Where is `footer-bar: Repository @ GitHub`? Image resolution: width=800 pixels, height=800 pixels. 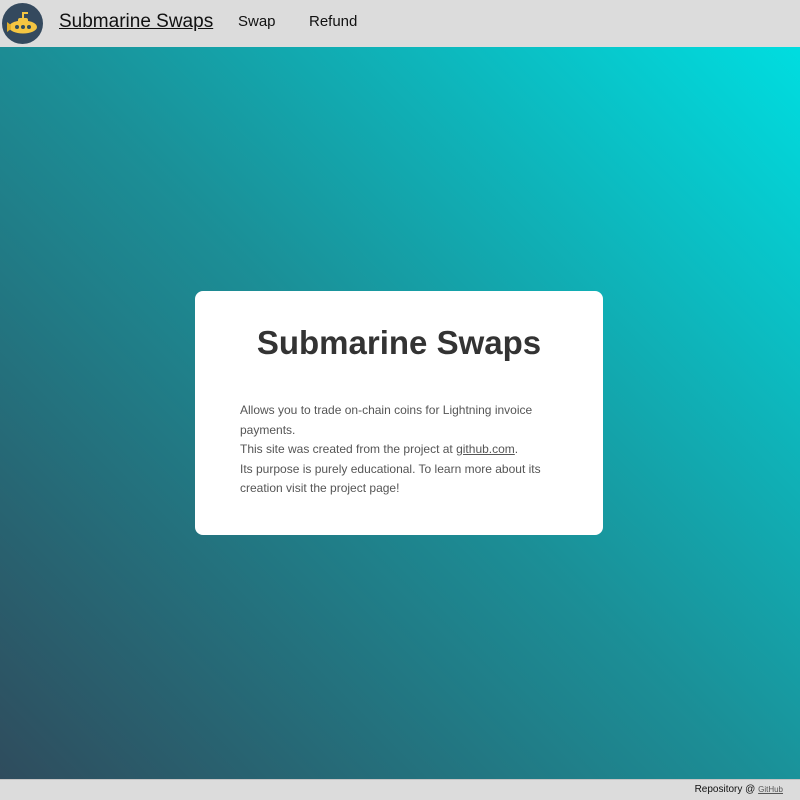 footer-bar: Repository @ GitHub is located at coordinates (400, 789).